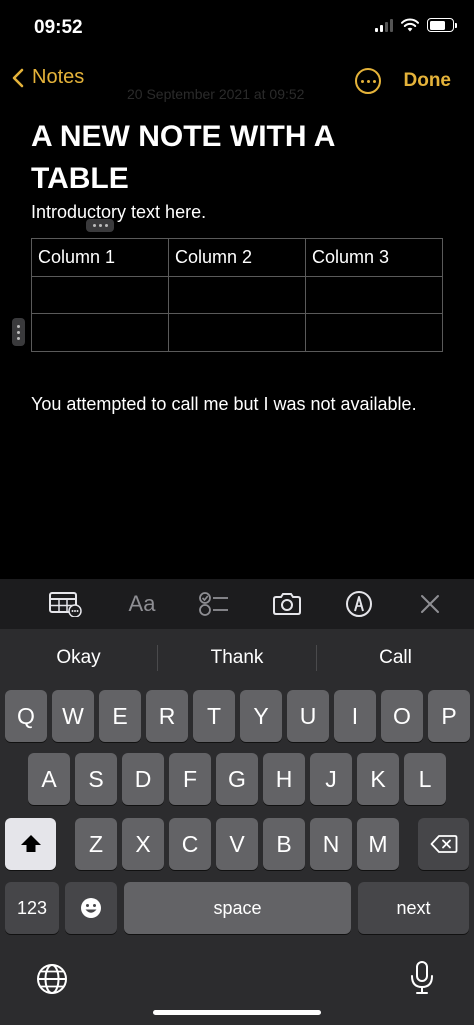 The image size is (474, 1025). Describe the element at coordinates (73, 716) in the screenshot. I see `key-w: W` at that location.